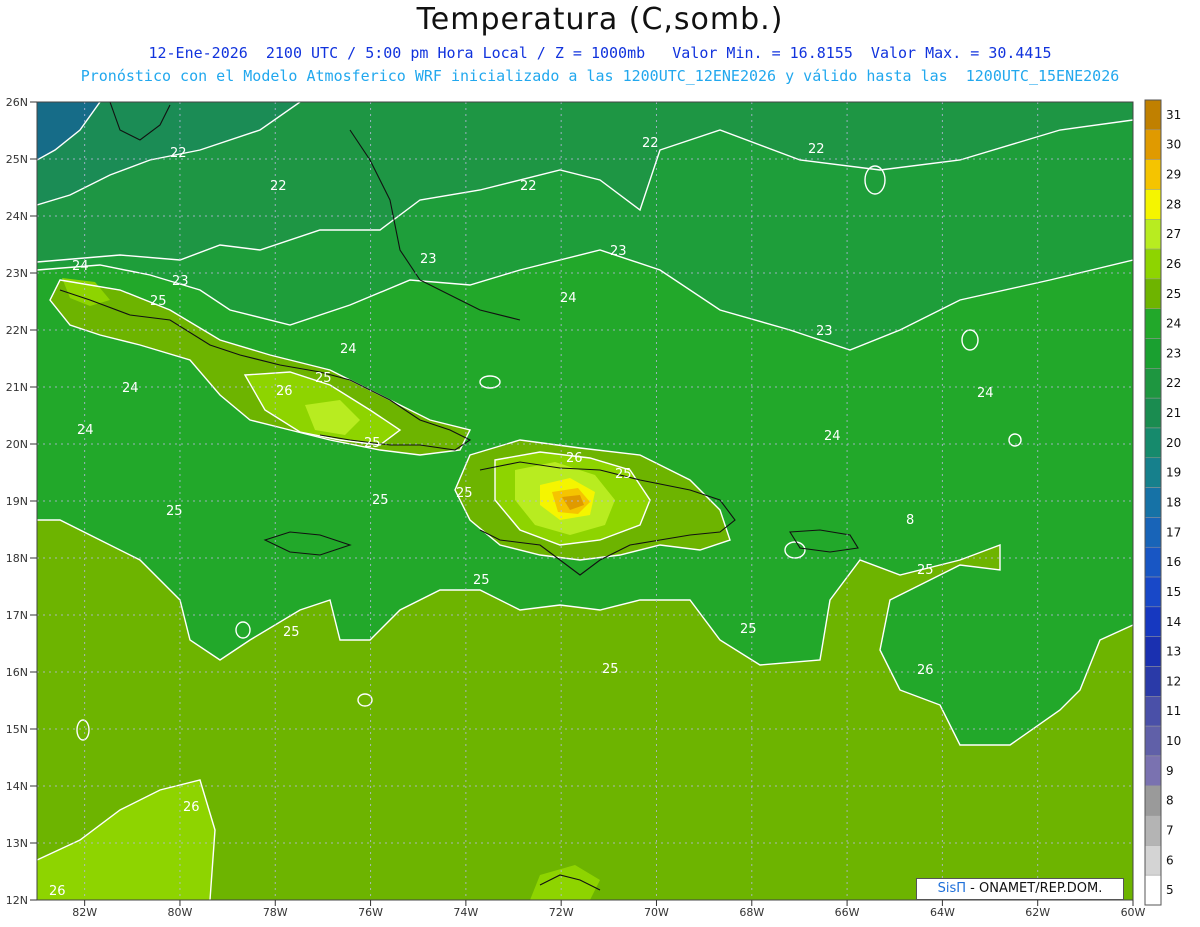 Image resolution: width=1200 pixels, height=927 pixels. Describe the element at coordinates (1173, 175) in the screenshot. I see `colorbar-label: 29` at that location.